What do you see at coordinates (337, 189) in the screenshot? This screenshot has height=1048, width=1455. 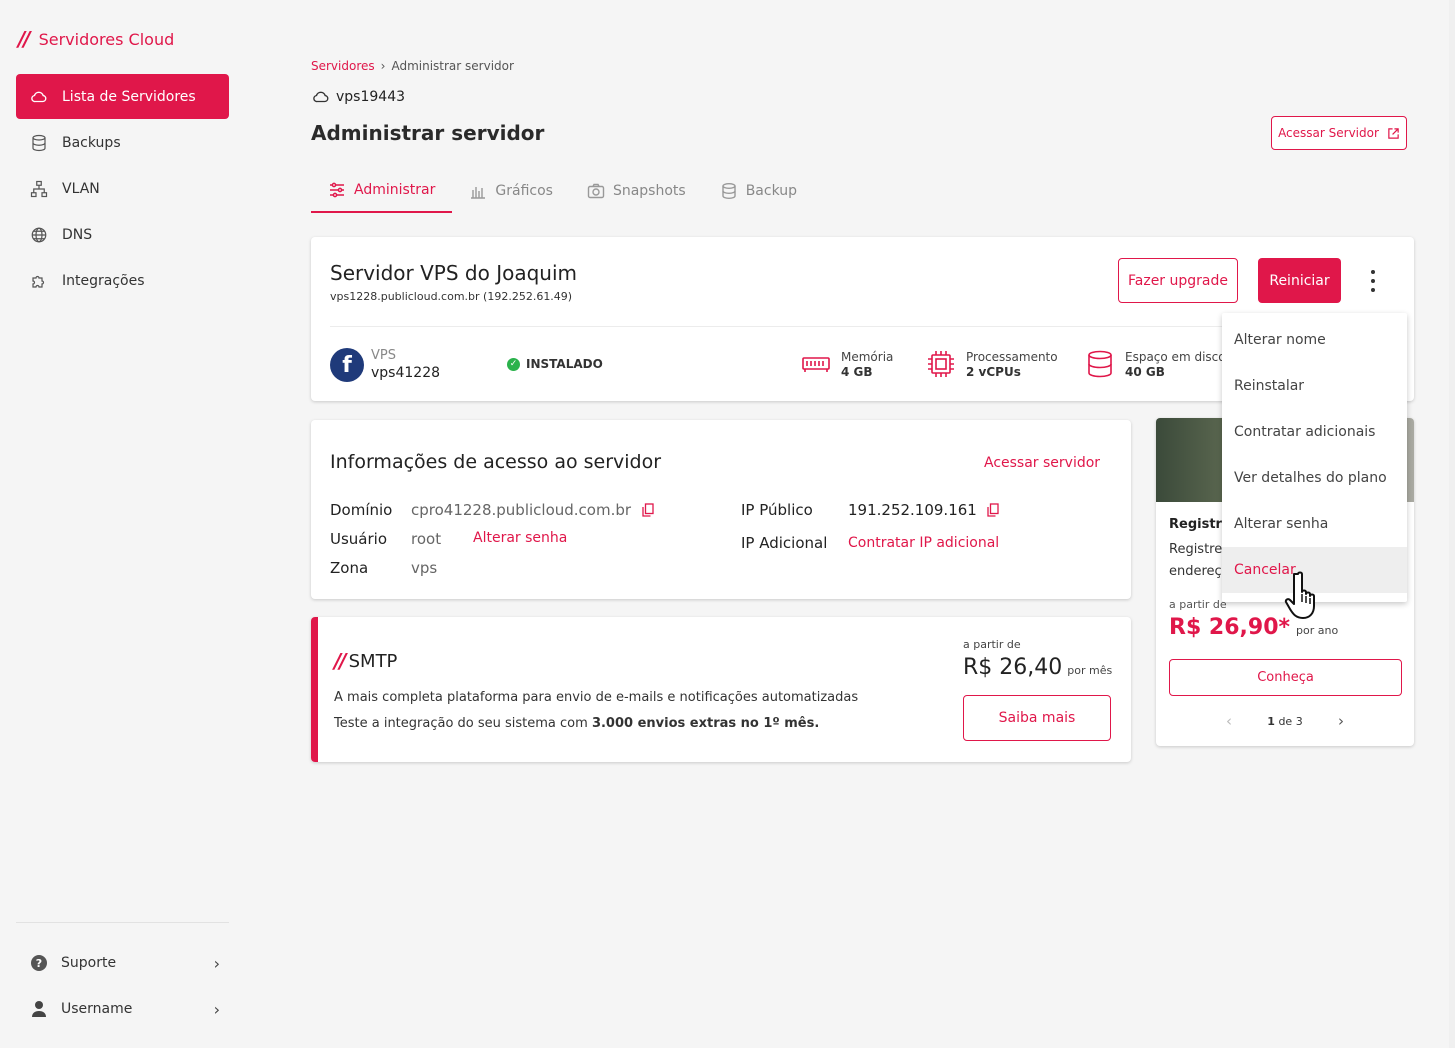 I see `sliders-icon` at bounding box center [337, 189].